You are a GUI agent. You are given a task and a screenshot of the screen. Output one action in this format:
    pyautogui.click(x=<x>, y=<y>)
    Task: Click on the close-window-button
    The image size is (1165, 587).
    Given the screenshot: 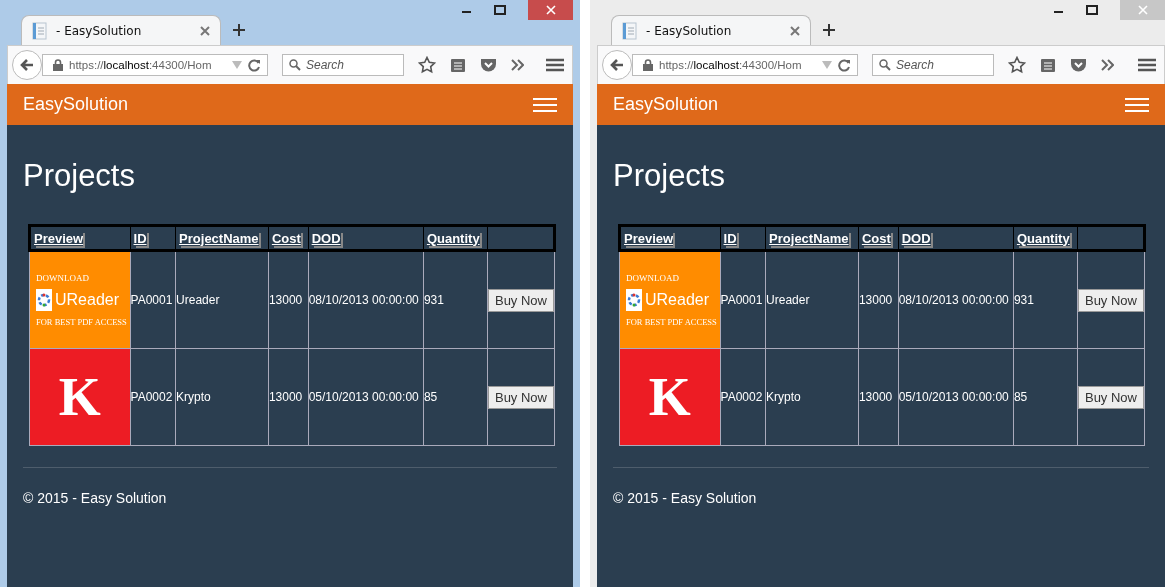 What is the action you would take?
    pyautogui.click(x=550, y=10)
    